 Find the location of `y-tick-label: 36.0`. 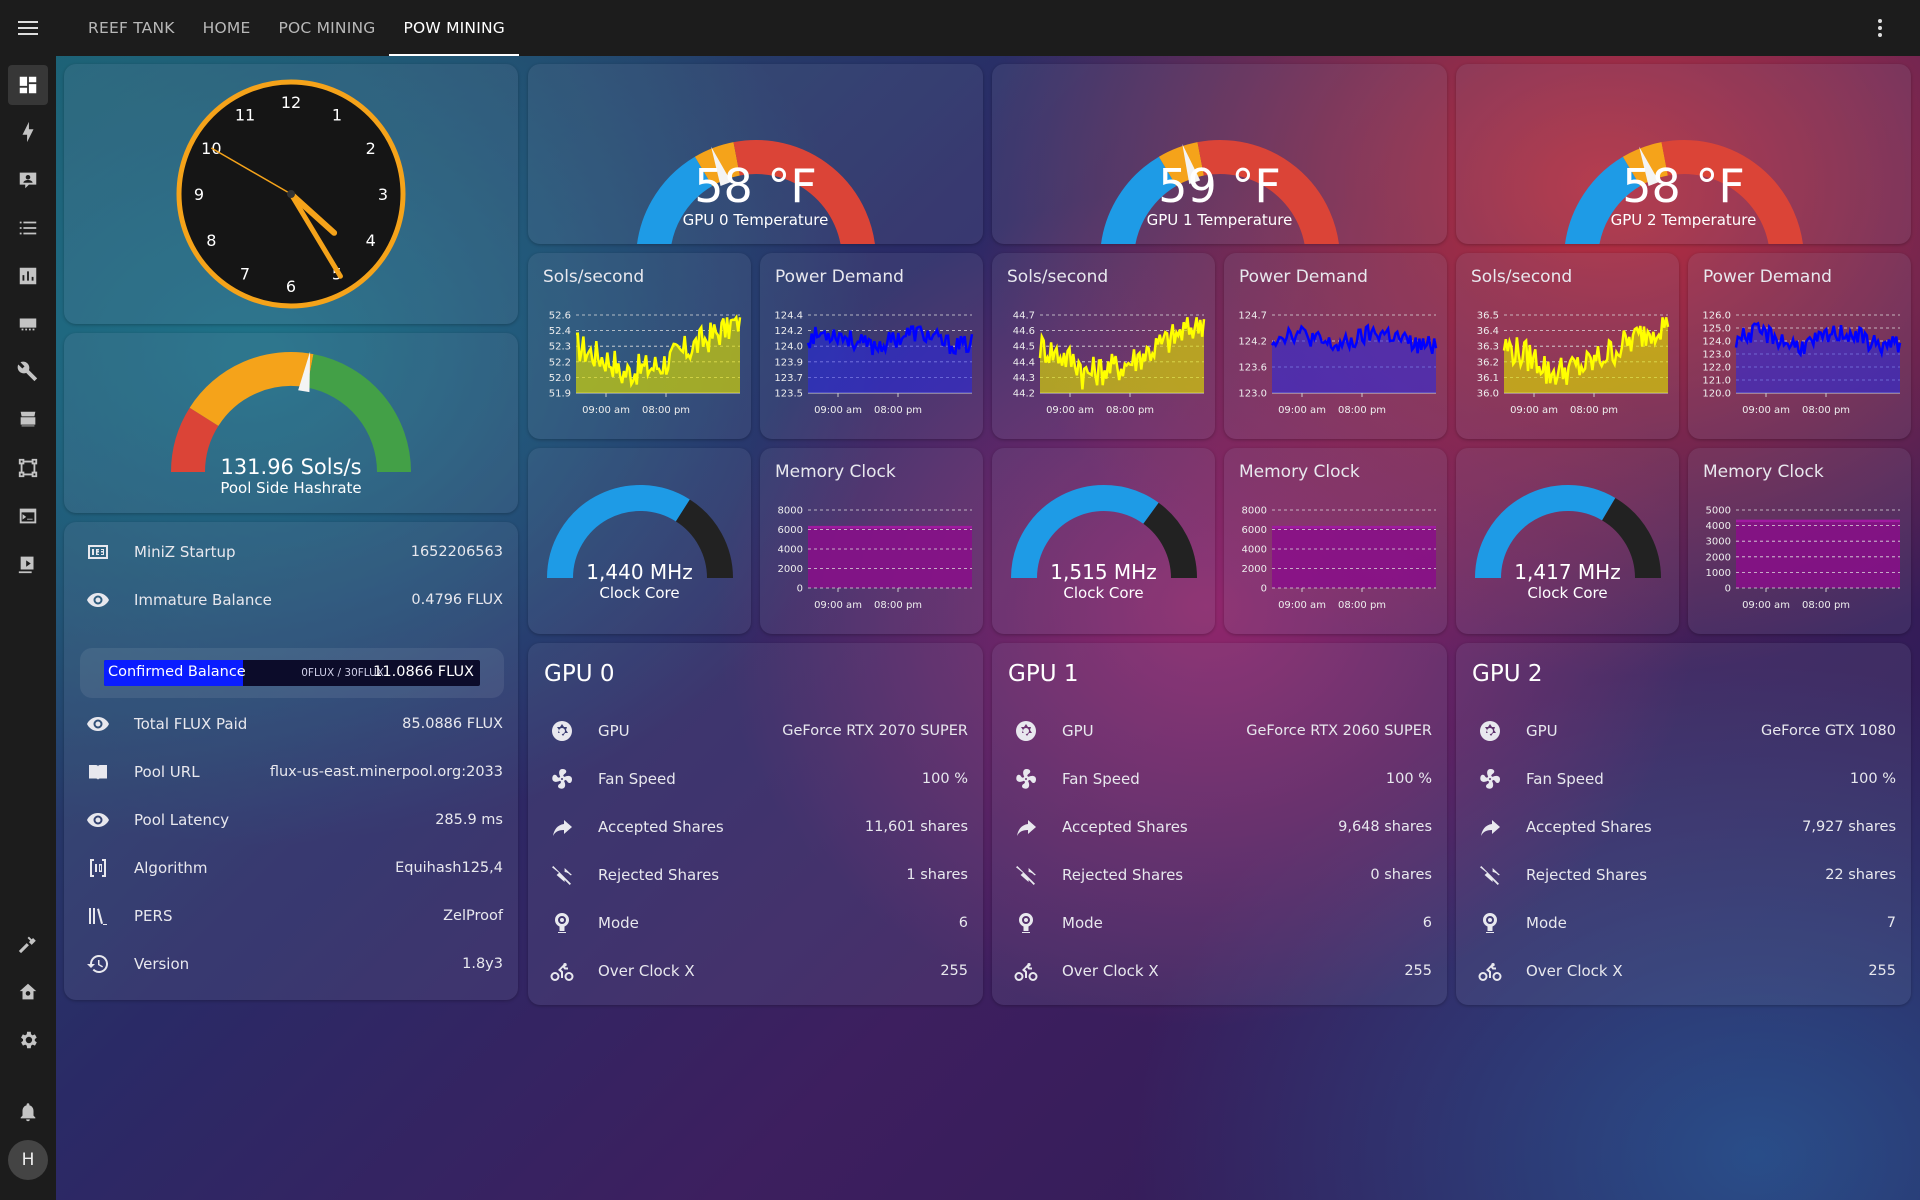

y-tick-label: 36.0 is located at coordinates (1488, 394).